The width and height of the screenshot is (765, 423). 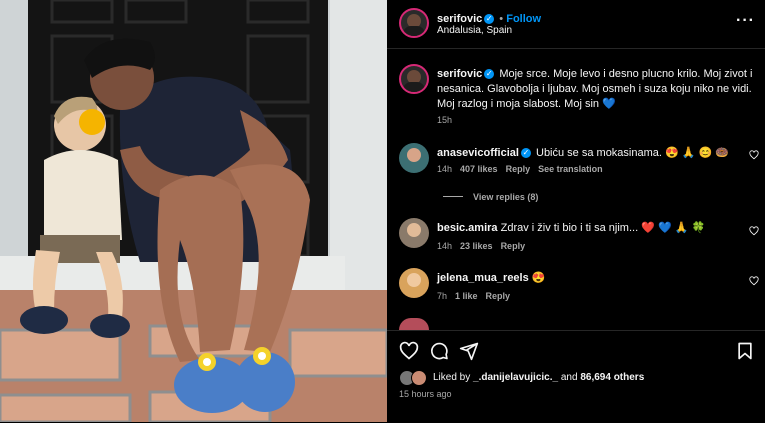 What do you see at coordinates (466, 296) in the screenshot?
I see `comment-likes: 1 like` at bounding box center [466, 296].